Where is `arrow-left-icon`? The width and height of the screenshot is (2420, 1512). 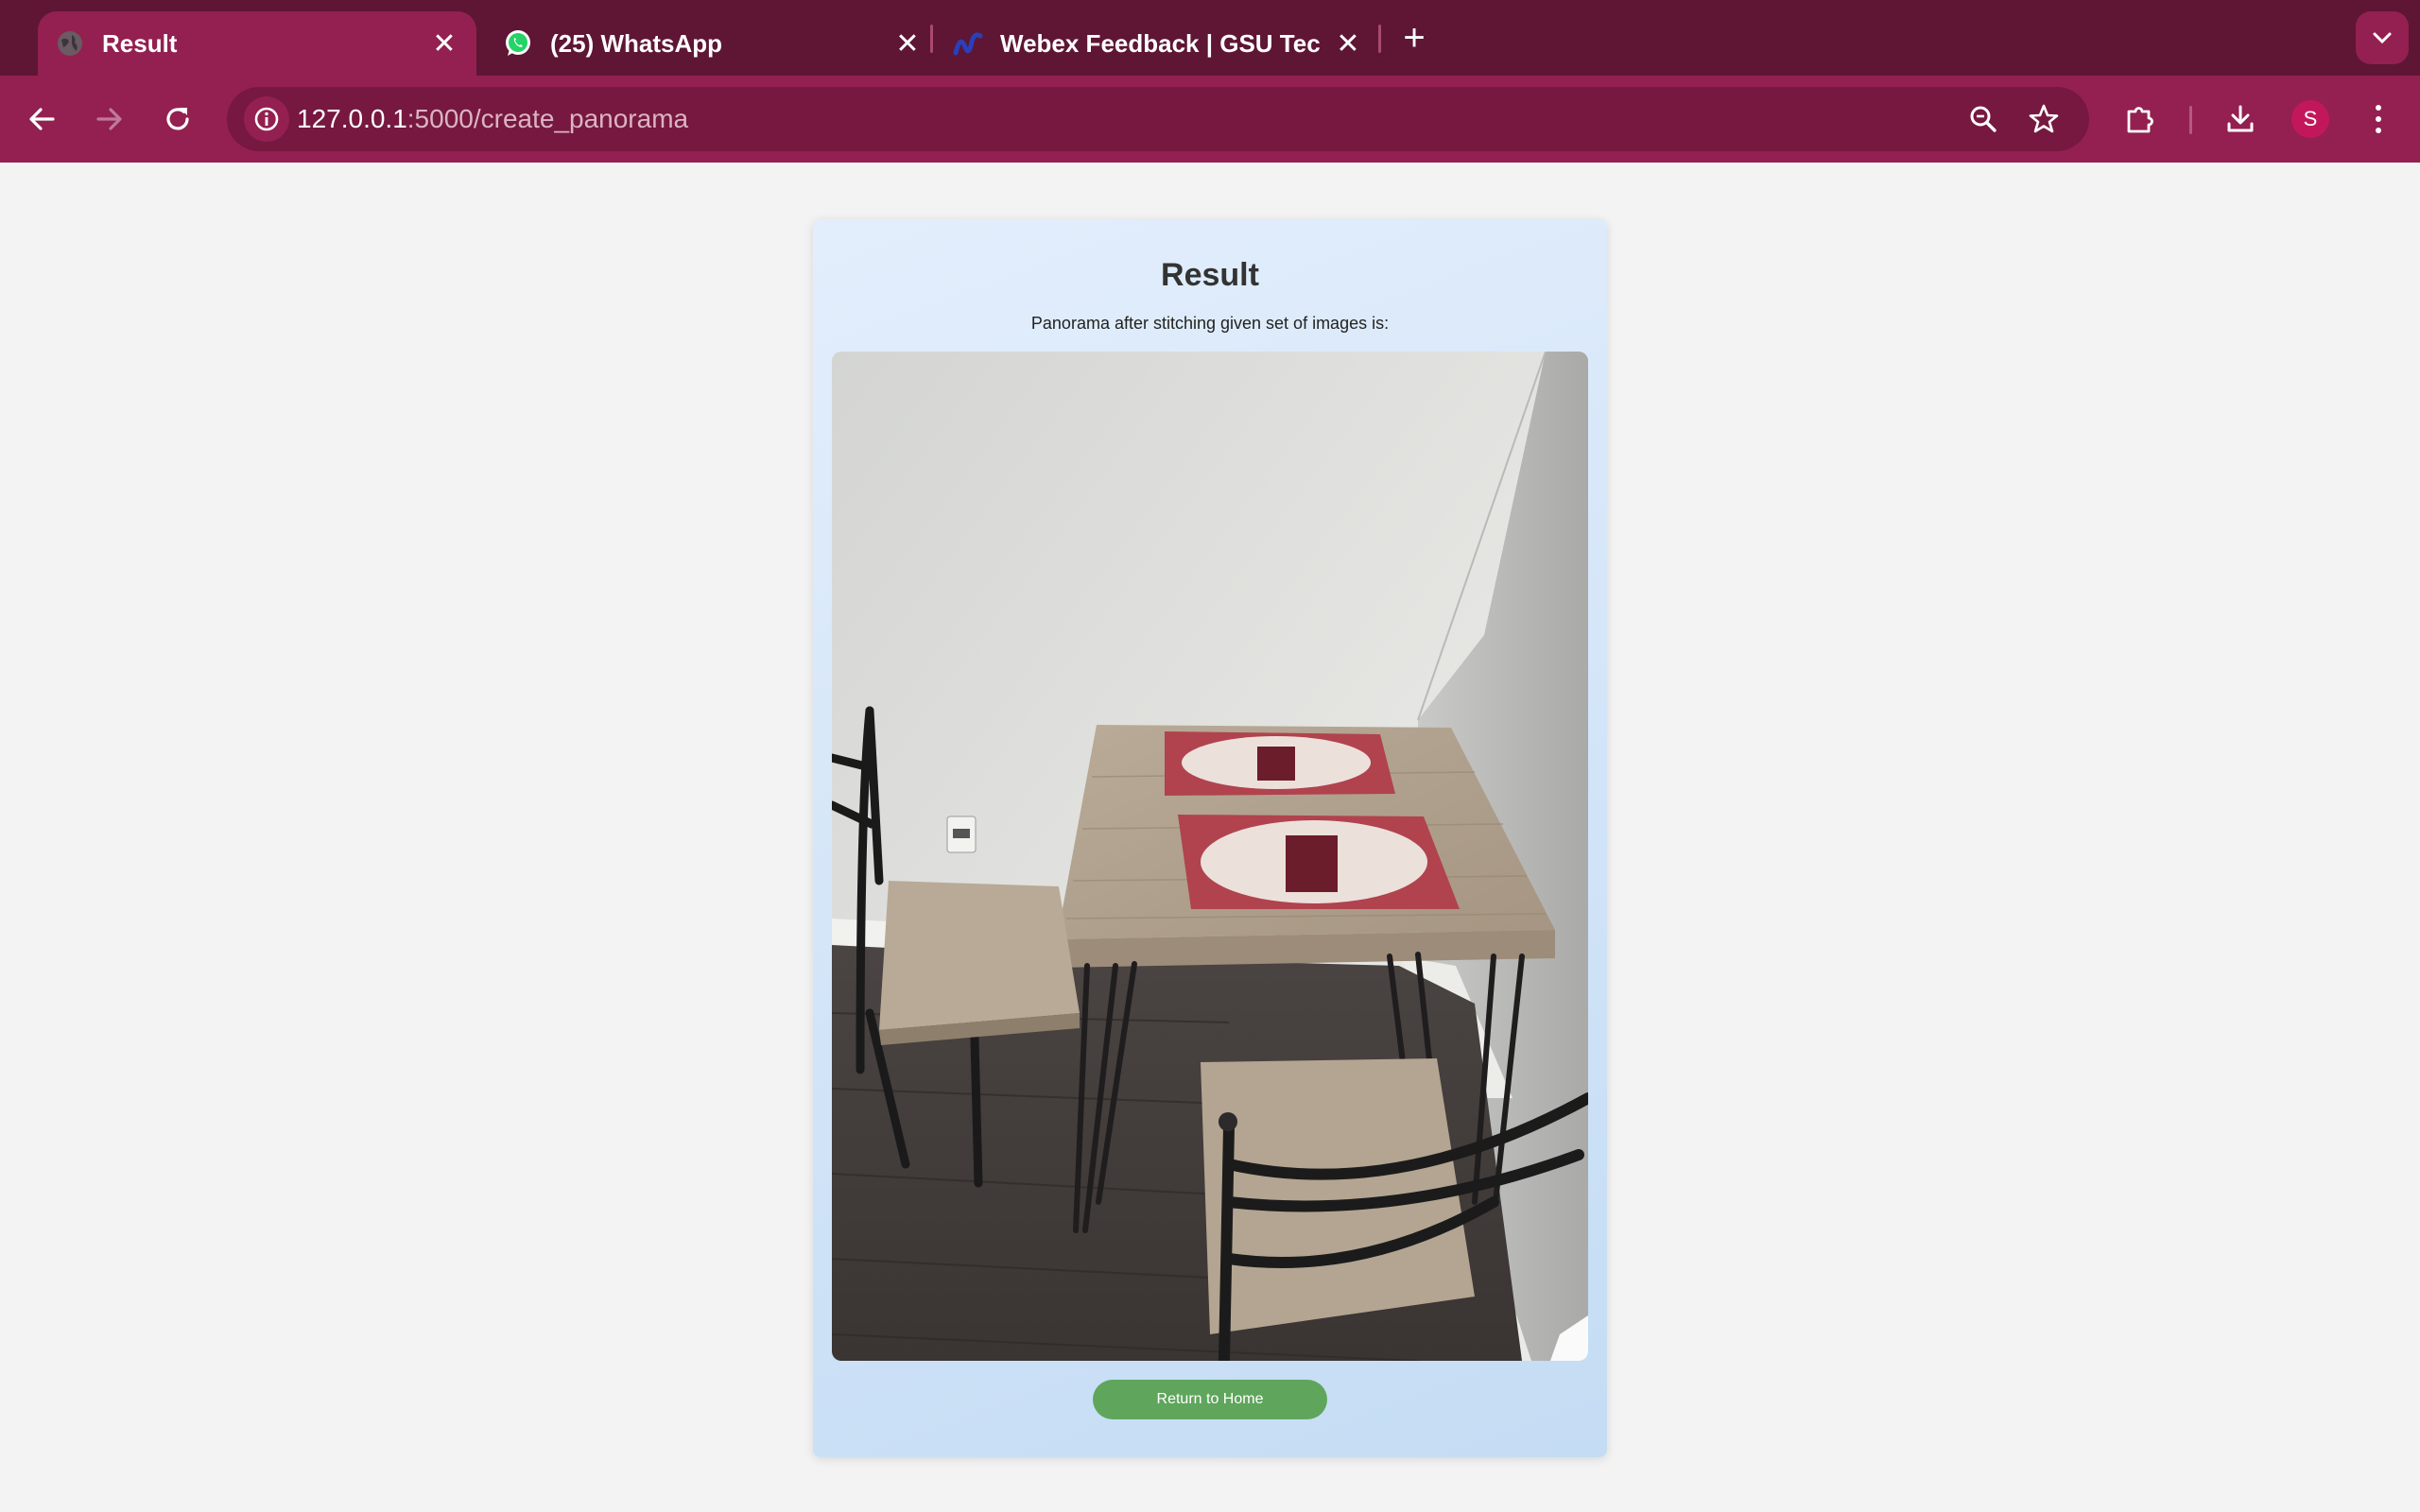
arrow-left-icon is located at coordinates (42, 119).